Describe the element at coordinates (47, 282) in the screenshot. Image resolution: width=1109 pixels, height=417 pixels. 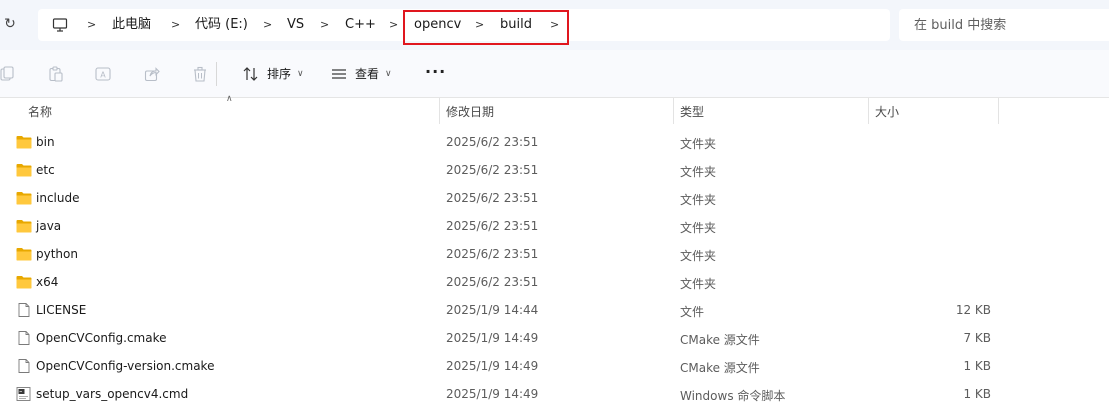
I see `file-name: x64` at that location.